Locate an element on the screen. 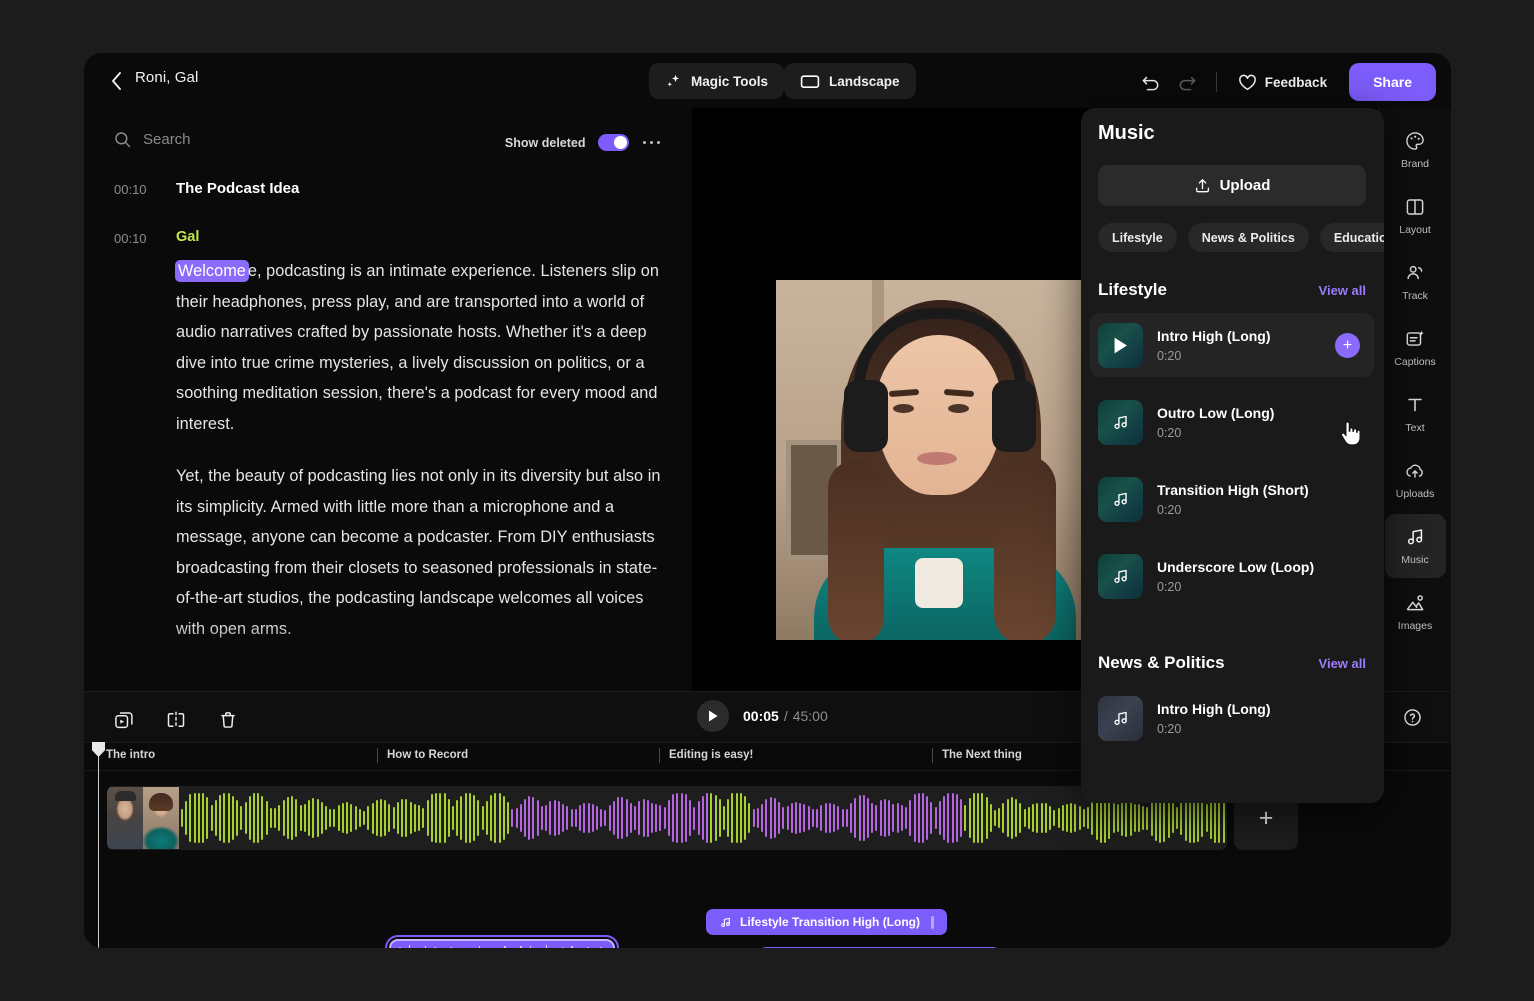 This screenshot has width=1534, height=1001. chapter-marker: How to Record is located at coordinates (422, 755).